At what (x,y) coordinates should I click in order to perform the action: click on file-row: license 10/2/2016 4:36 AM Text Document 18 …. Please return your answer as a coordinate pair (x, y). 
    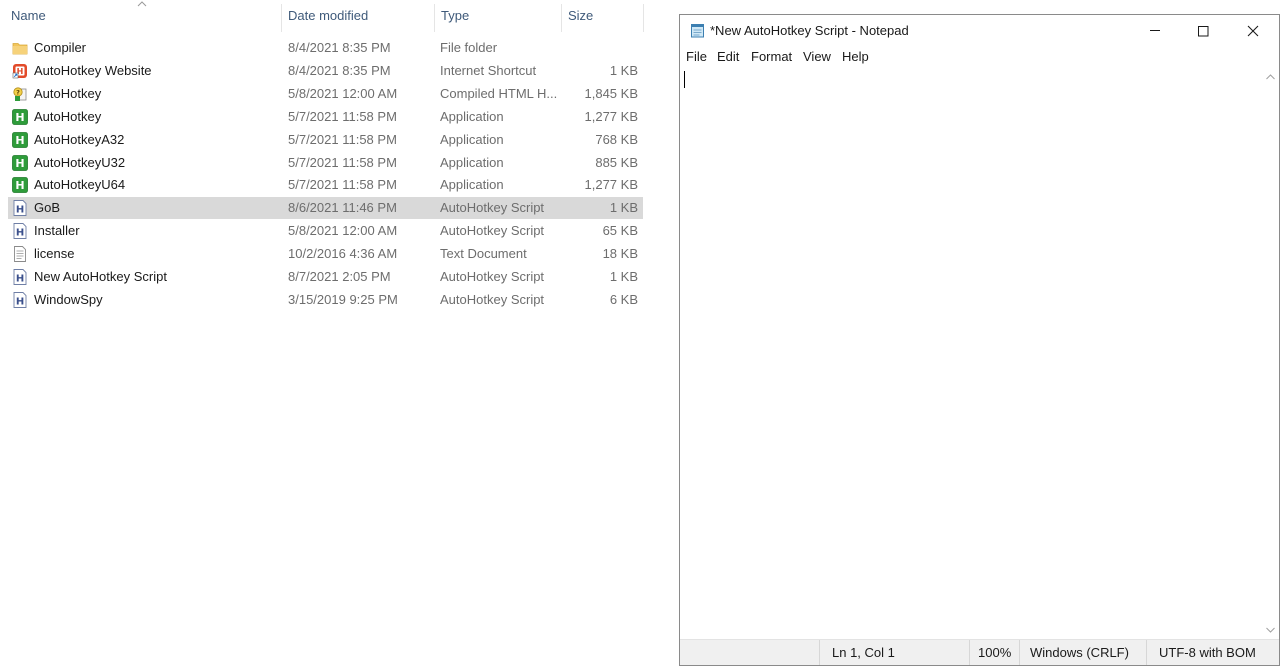
    Looking at the image, I should click on (325, 254).